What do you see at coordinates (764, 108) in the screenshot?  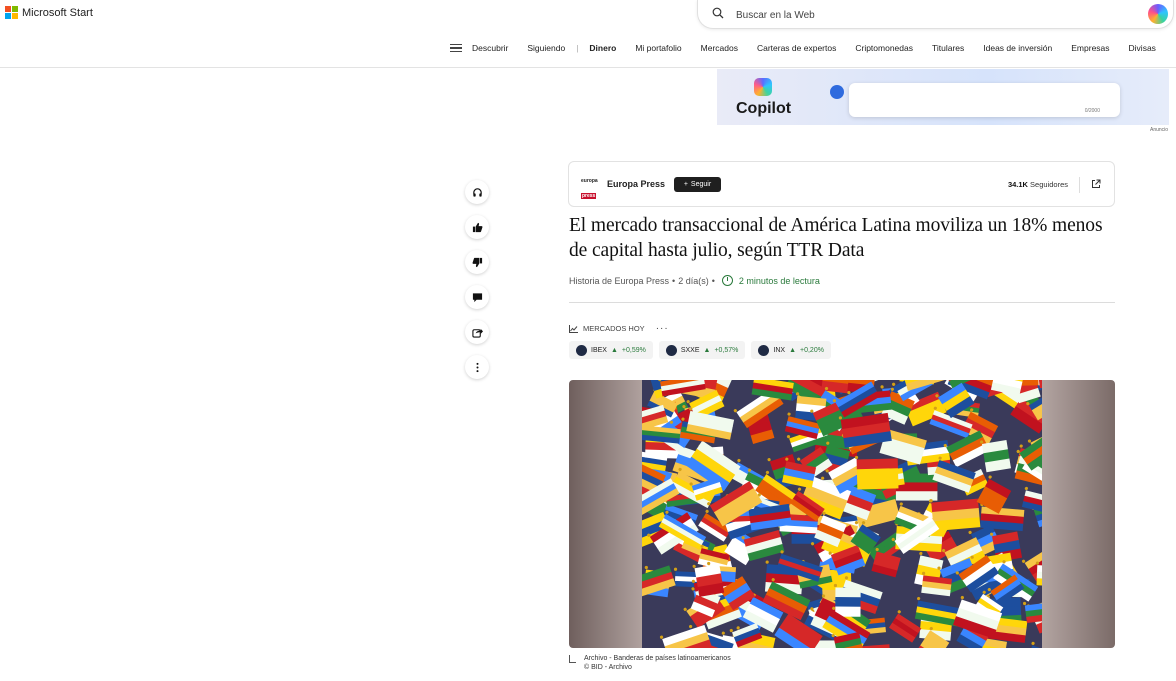 I see `ad-product-name: Copilot` at bounding box center [764, 108].